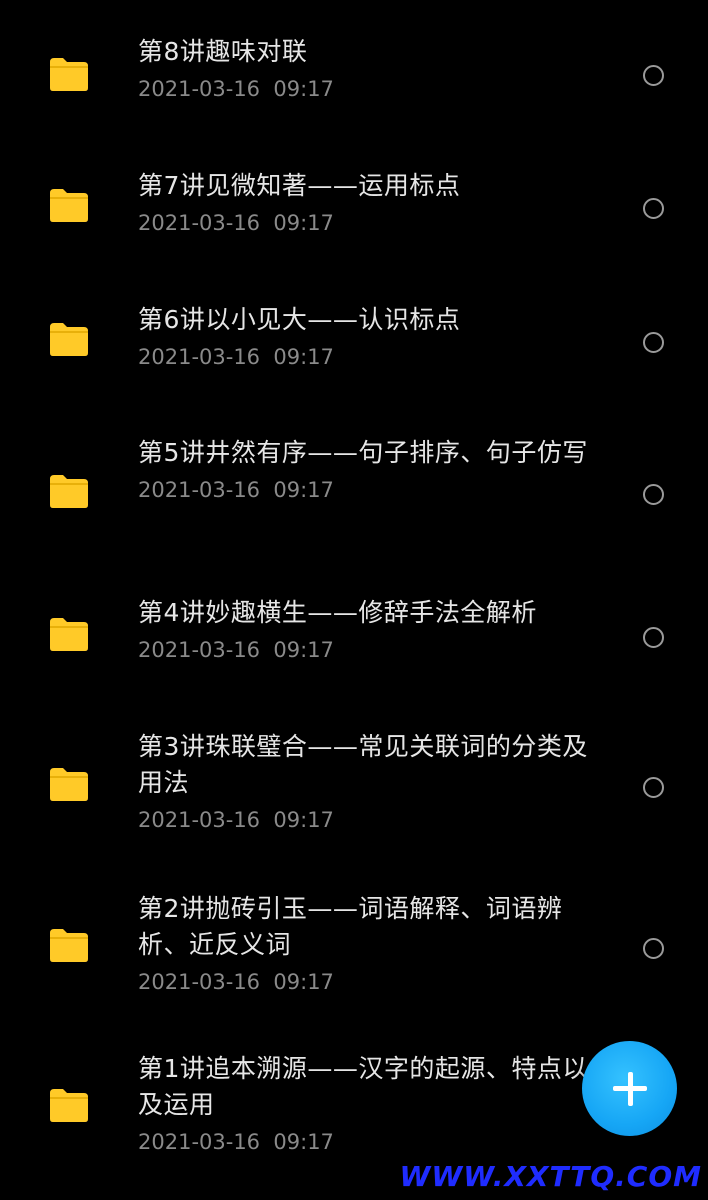 The image size is (708, 1200). I want to click on watermark-text: WWW.XXTTQ.COM, so click(550, 1176).